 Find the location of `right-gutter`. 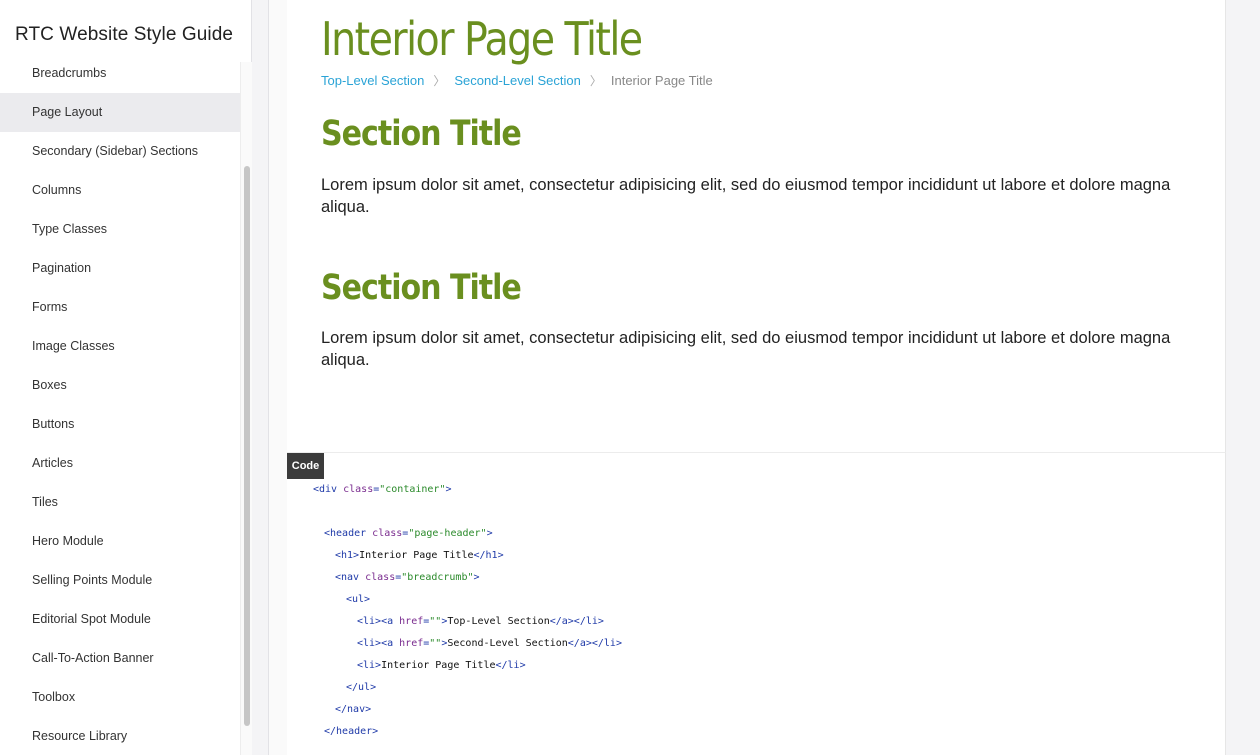

right-gutter is located at coordinates (1243, 377).